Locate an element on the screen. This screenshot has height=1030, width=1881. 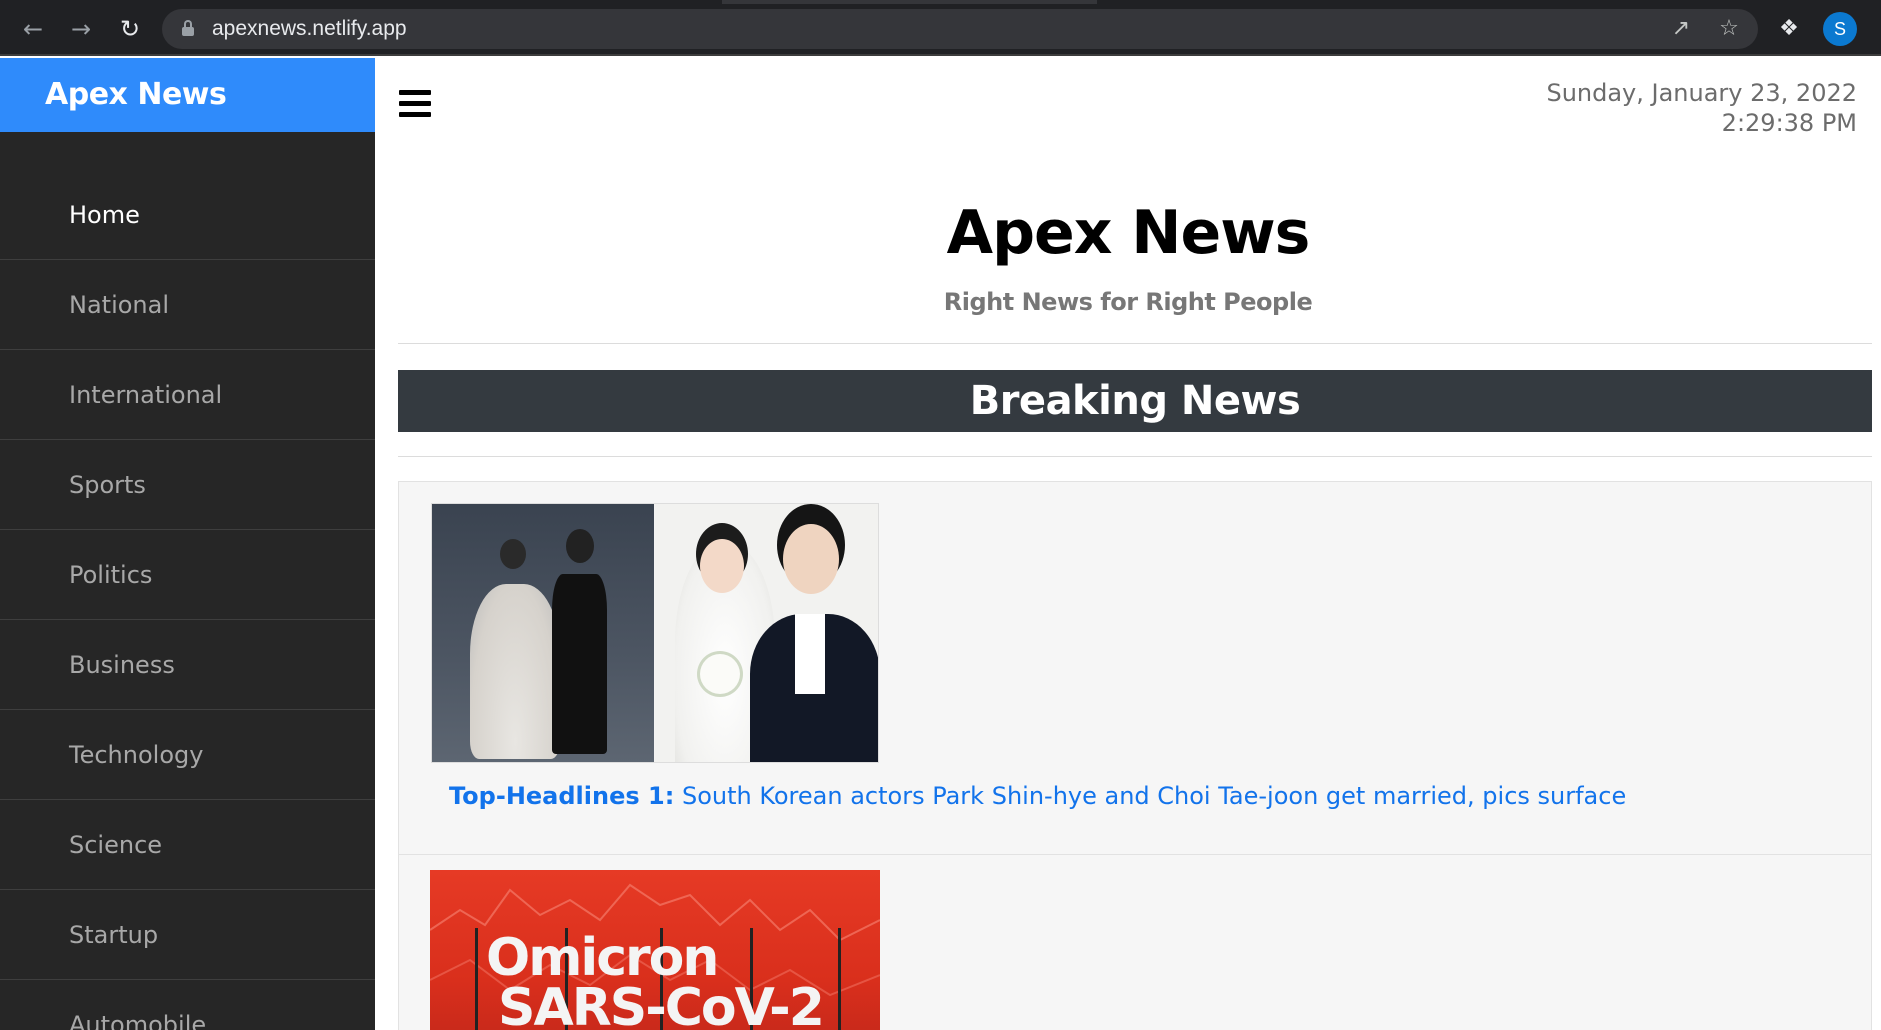
image-caption-line1: Omicron is located at coordinates (602, 958).